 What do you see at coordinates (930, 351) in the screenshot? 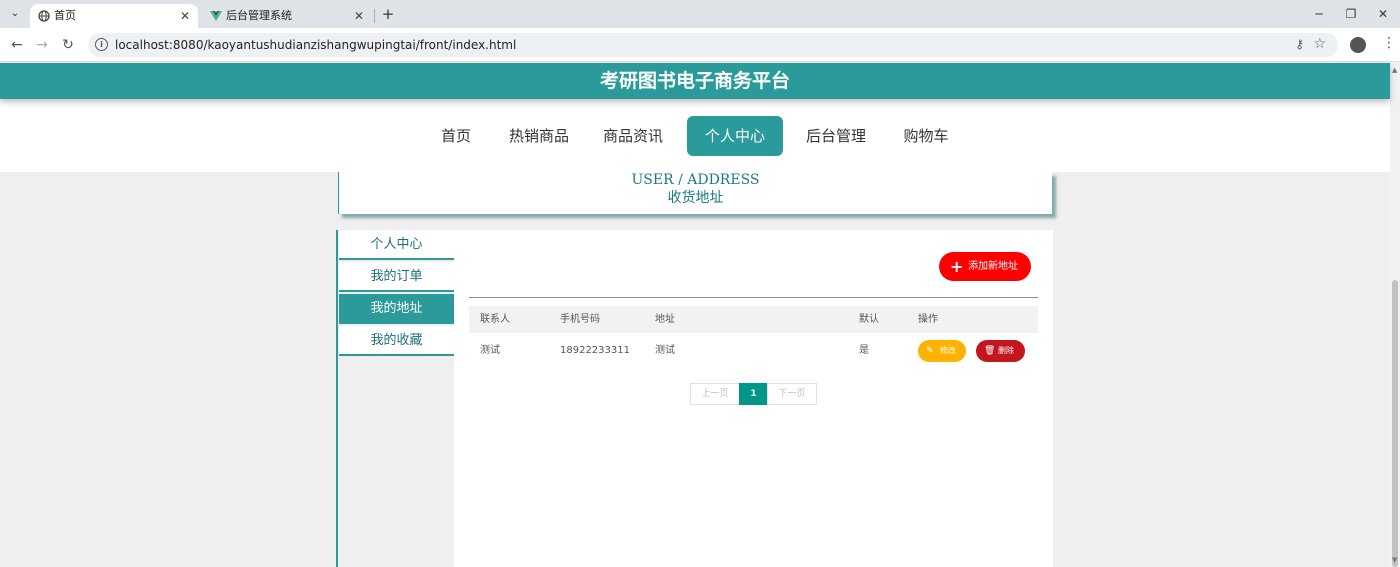
I see `pencil-icon: ✎` at bounding box center [930, 351].